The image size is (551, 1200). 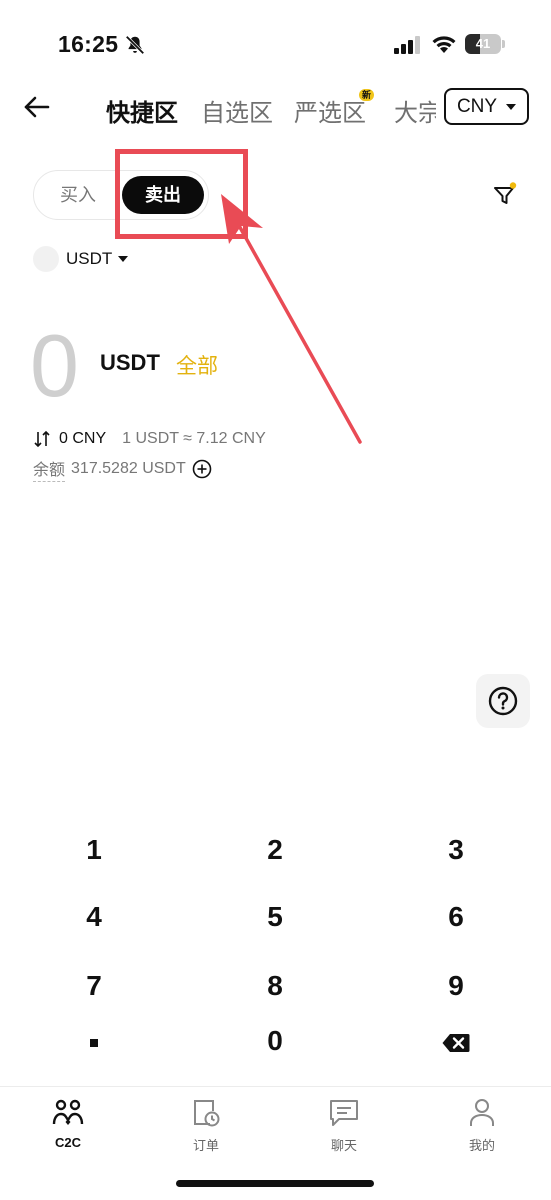 What do you see at coordinates (37, 107) in the screenshot?
I see `back-arrow-icon` at bounding box center [37, 107].